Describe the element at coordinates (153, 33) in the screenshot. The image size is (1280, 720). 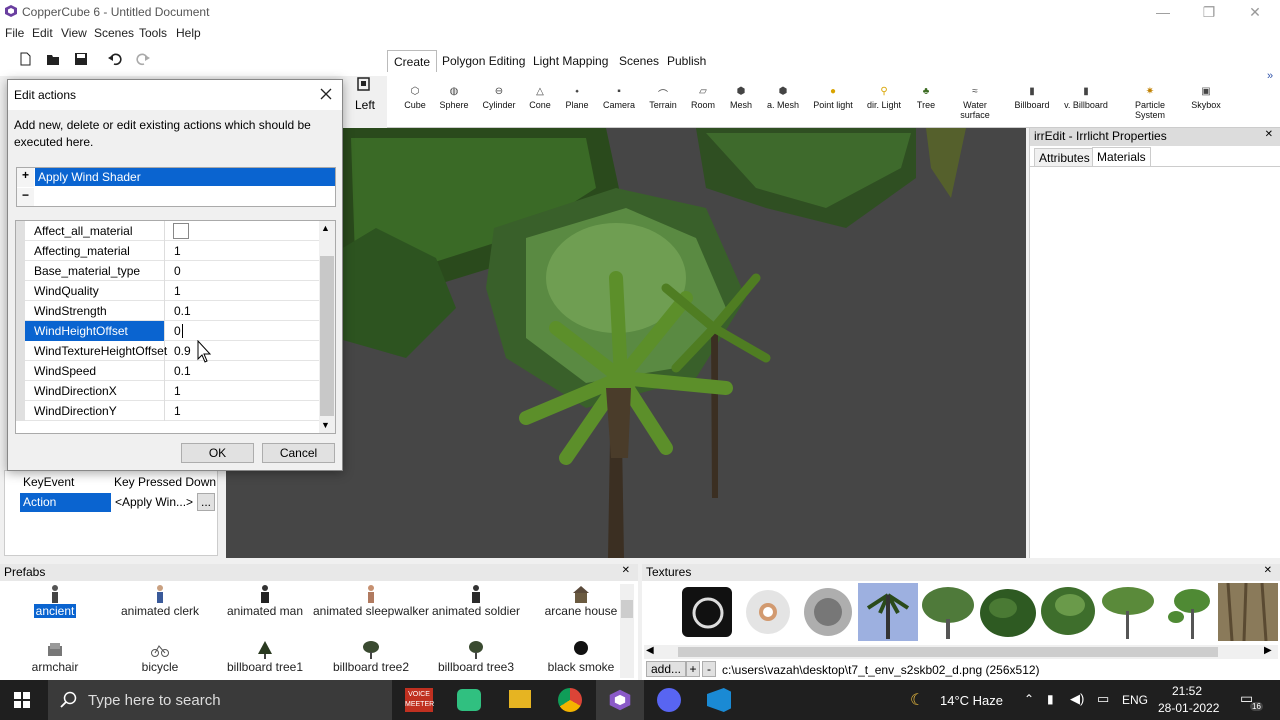
I see `menu-tools: Tools` at that location.